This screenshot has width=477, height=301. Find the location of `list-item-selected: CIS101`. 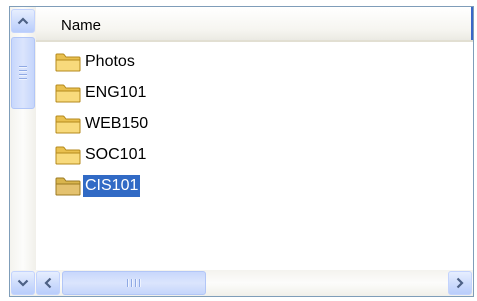

list-item-selected: CIS101 is located at coordinates (98, 186).